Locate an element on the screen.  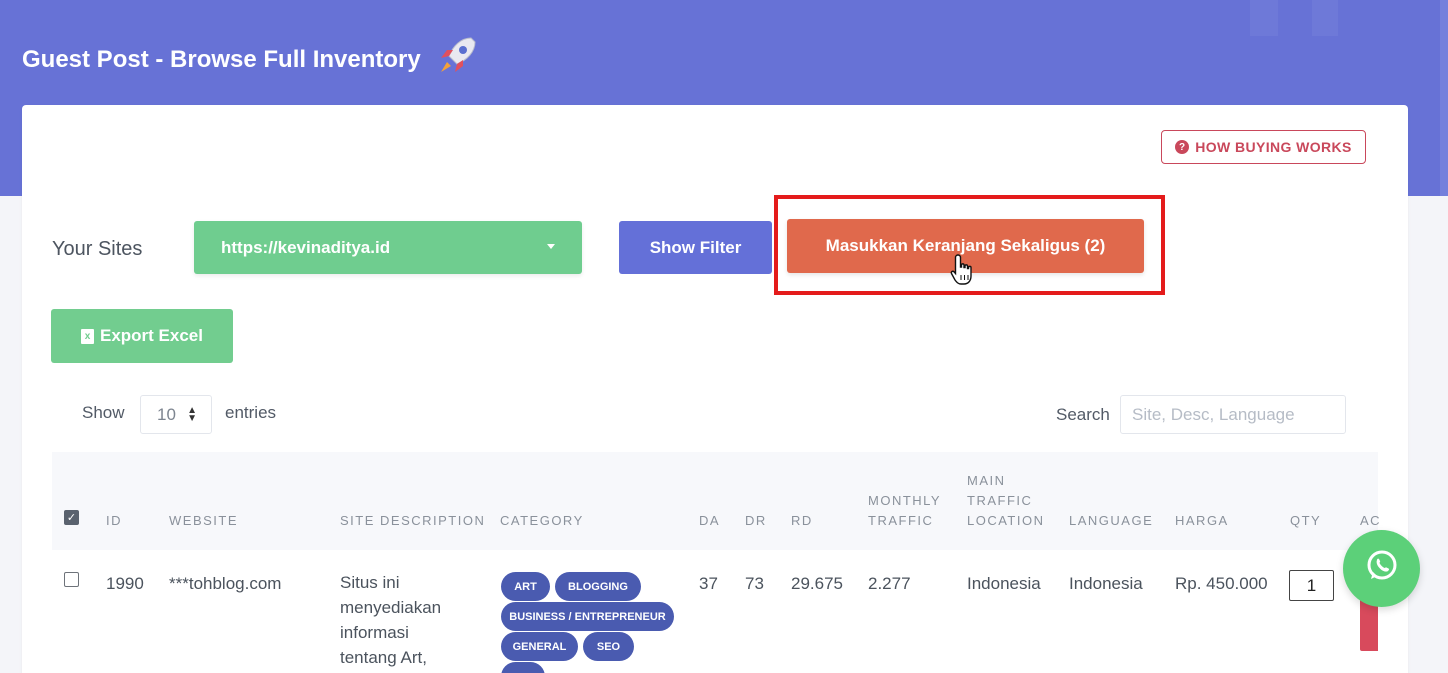
whatsapp-icon is located at coordinates (1382, 568).